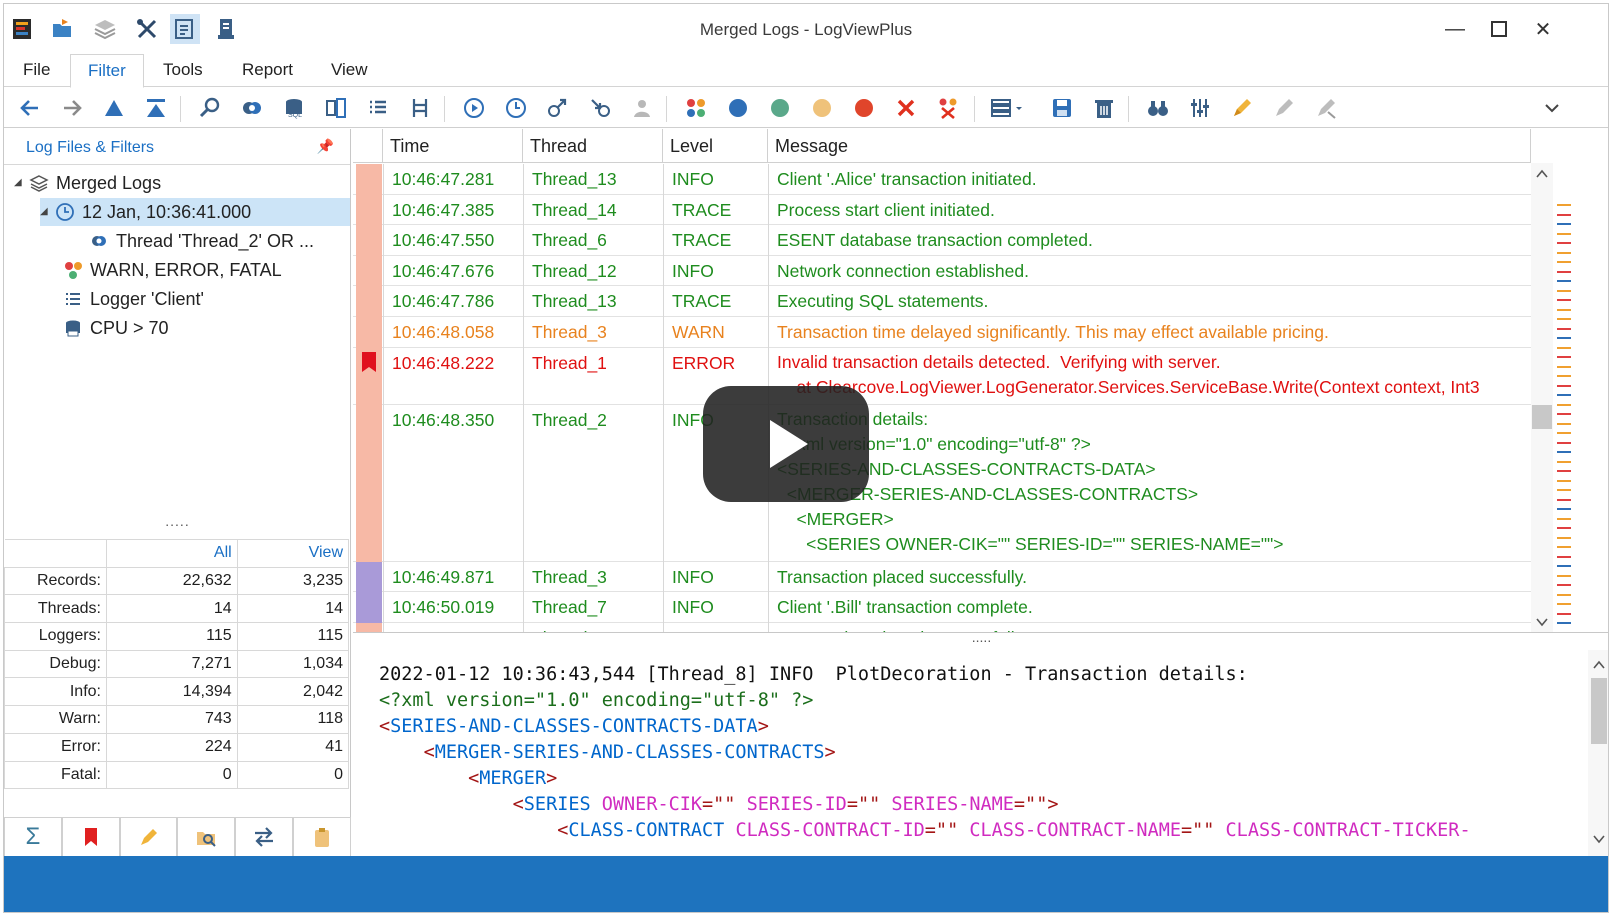 The width and height of the screenshot is (1612, 916). Describe the element at coordinates (1284, 108) in the screenshot. I see `pencil-add-icon` at that location.